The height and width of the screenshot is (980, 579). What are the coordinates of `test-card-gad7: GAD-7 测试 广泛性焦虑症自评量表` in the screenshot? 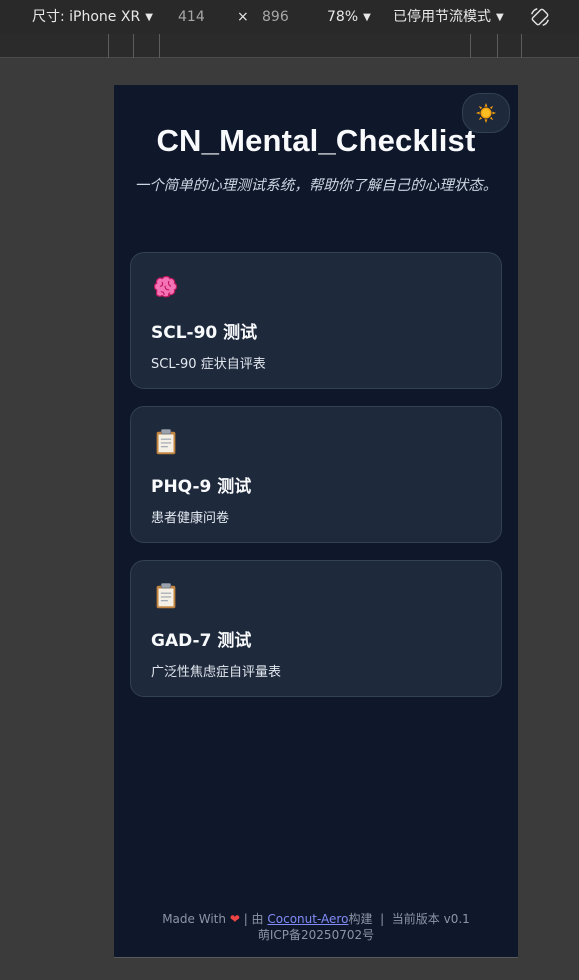 It's located at (316, 628).